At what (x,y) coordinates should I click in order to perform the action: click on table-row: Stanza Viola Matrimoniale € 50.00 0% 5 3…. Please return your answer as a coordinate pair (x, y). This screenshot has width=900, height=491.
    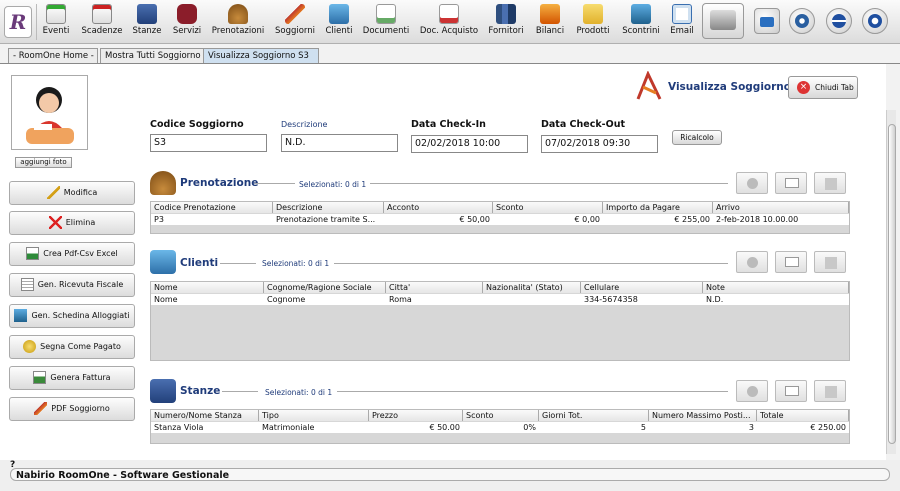
    Looking at the image, I should click on (500, 427).